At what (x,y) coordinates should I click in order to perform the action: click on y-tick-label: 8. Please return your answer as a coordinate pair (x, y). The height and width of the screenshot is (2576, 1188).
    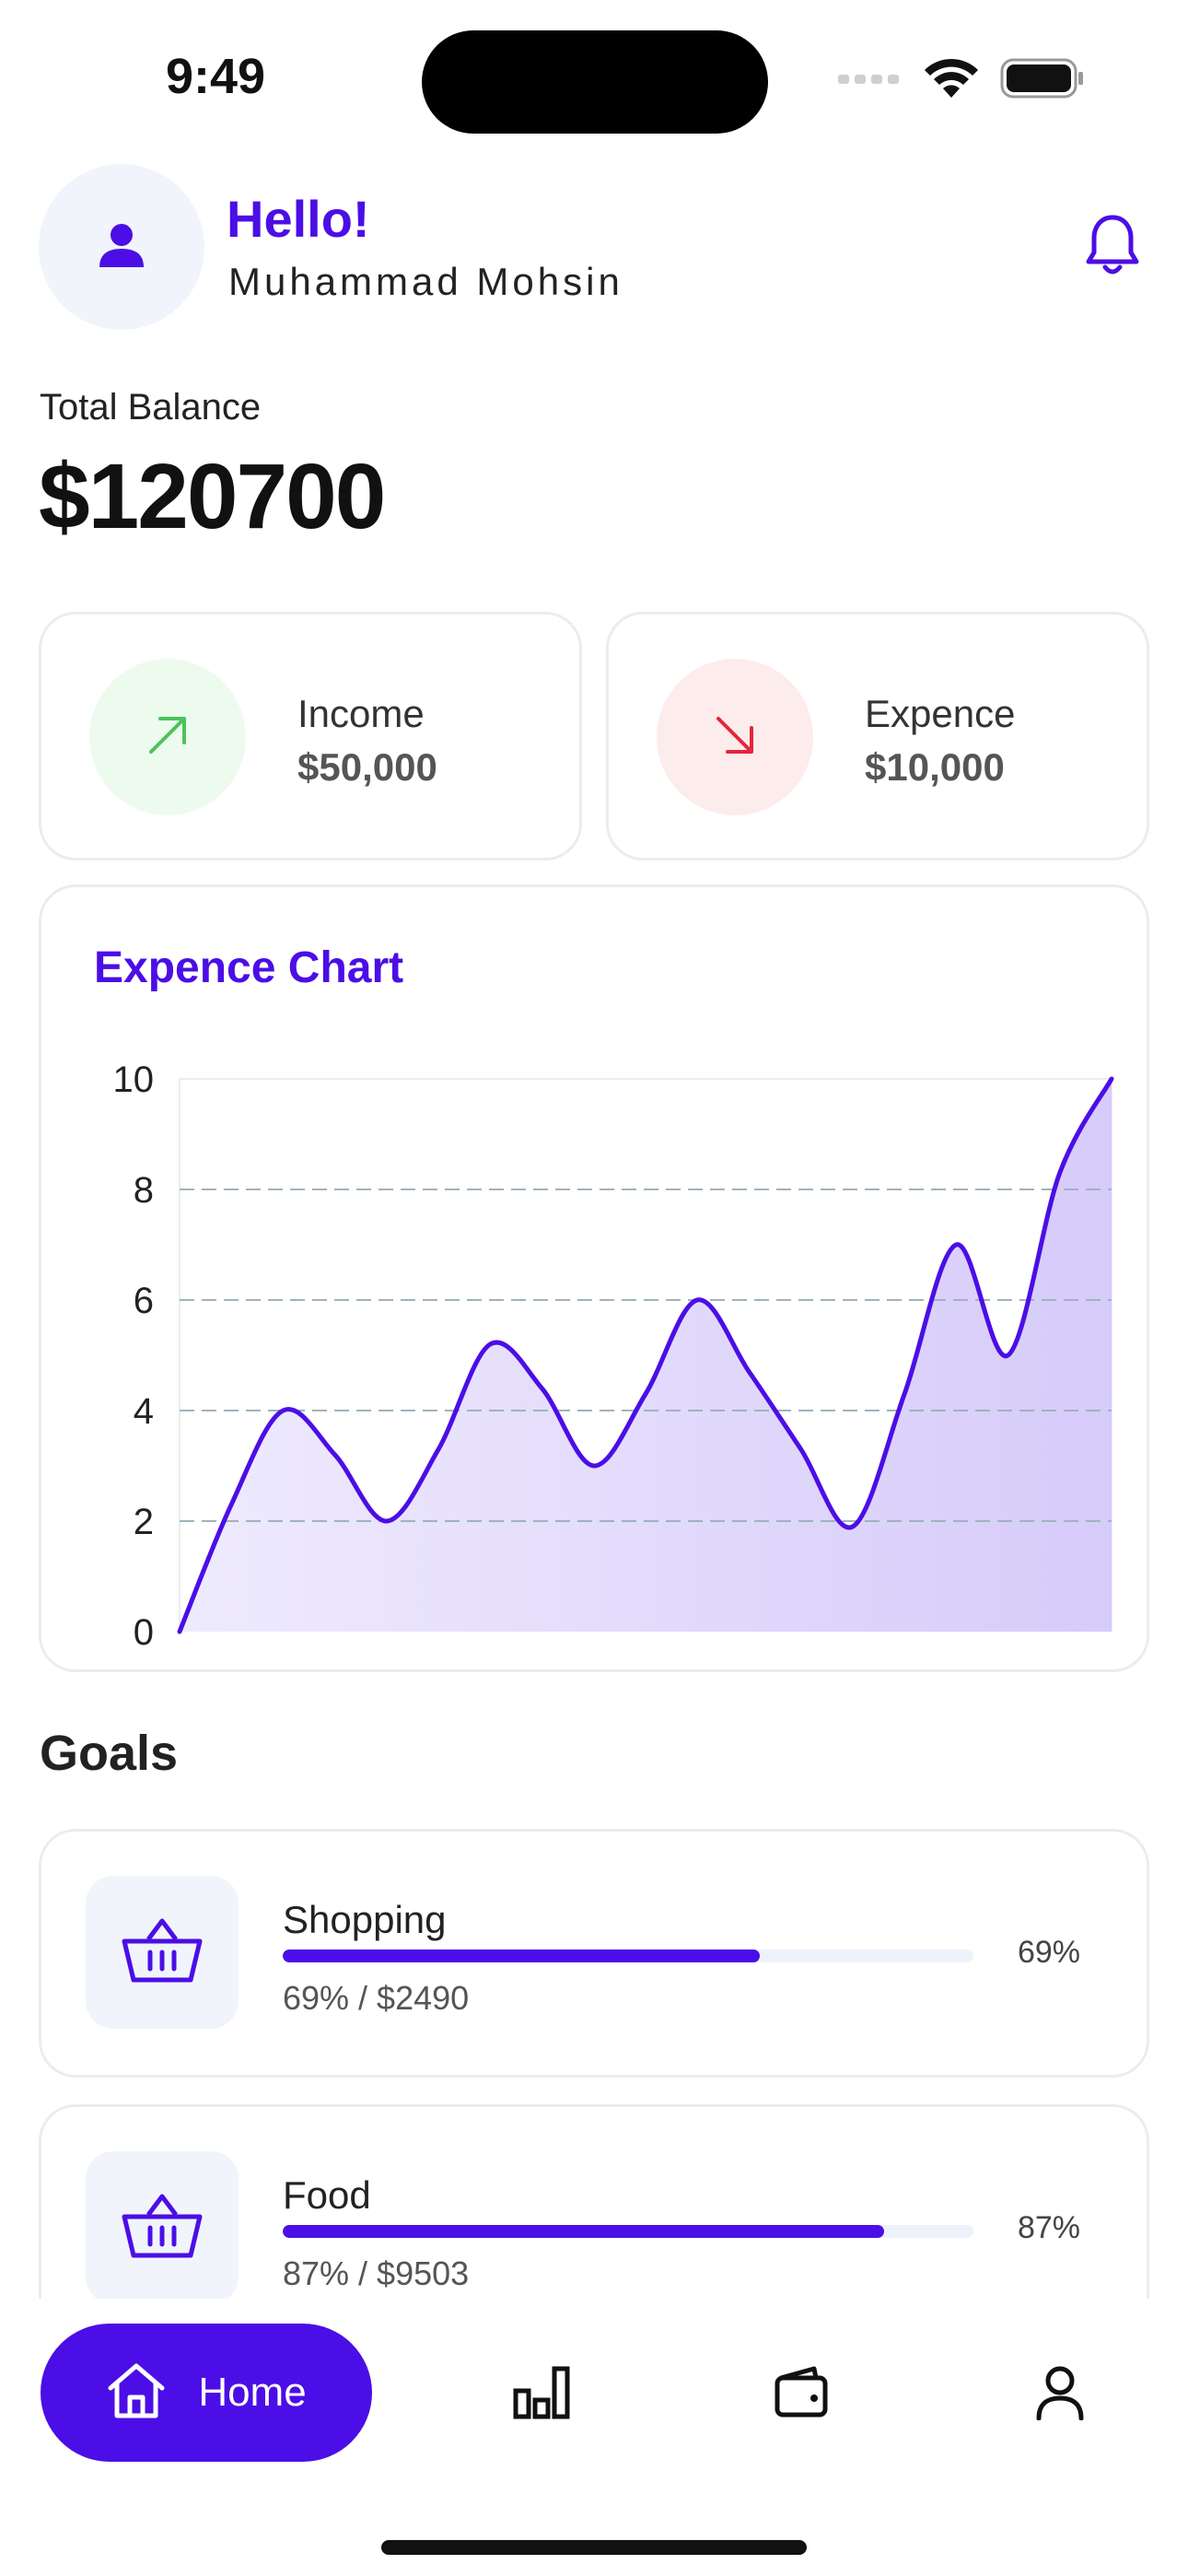
    Looking at the image, I should click on (144, 1190).